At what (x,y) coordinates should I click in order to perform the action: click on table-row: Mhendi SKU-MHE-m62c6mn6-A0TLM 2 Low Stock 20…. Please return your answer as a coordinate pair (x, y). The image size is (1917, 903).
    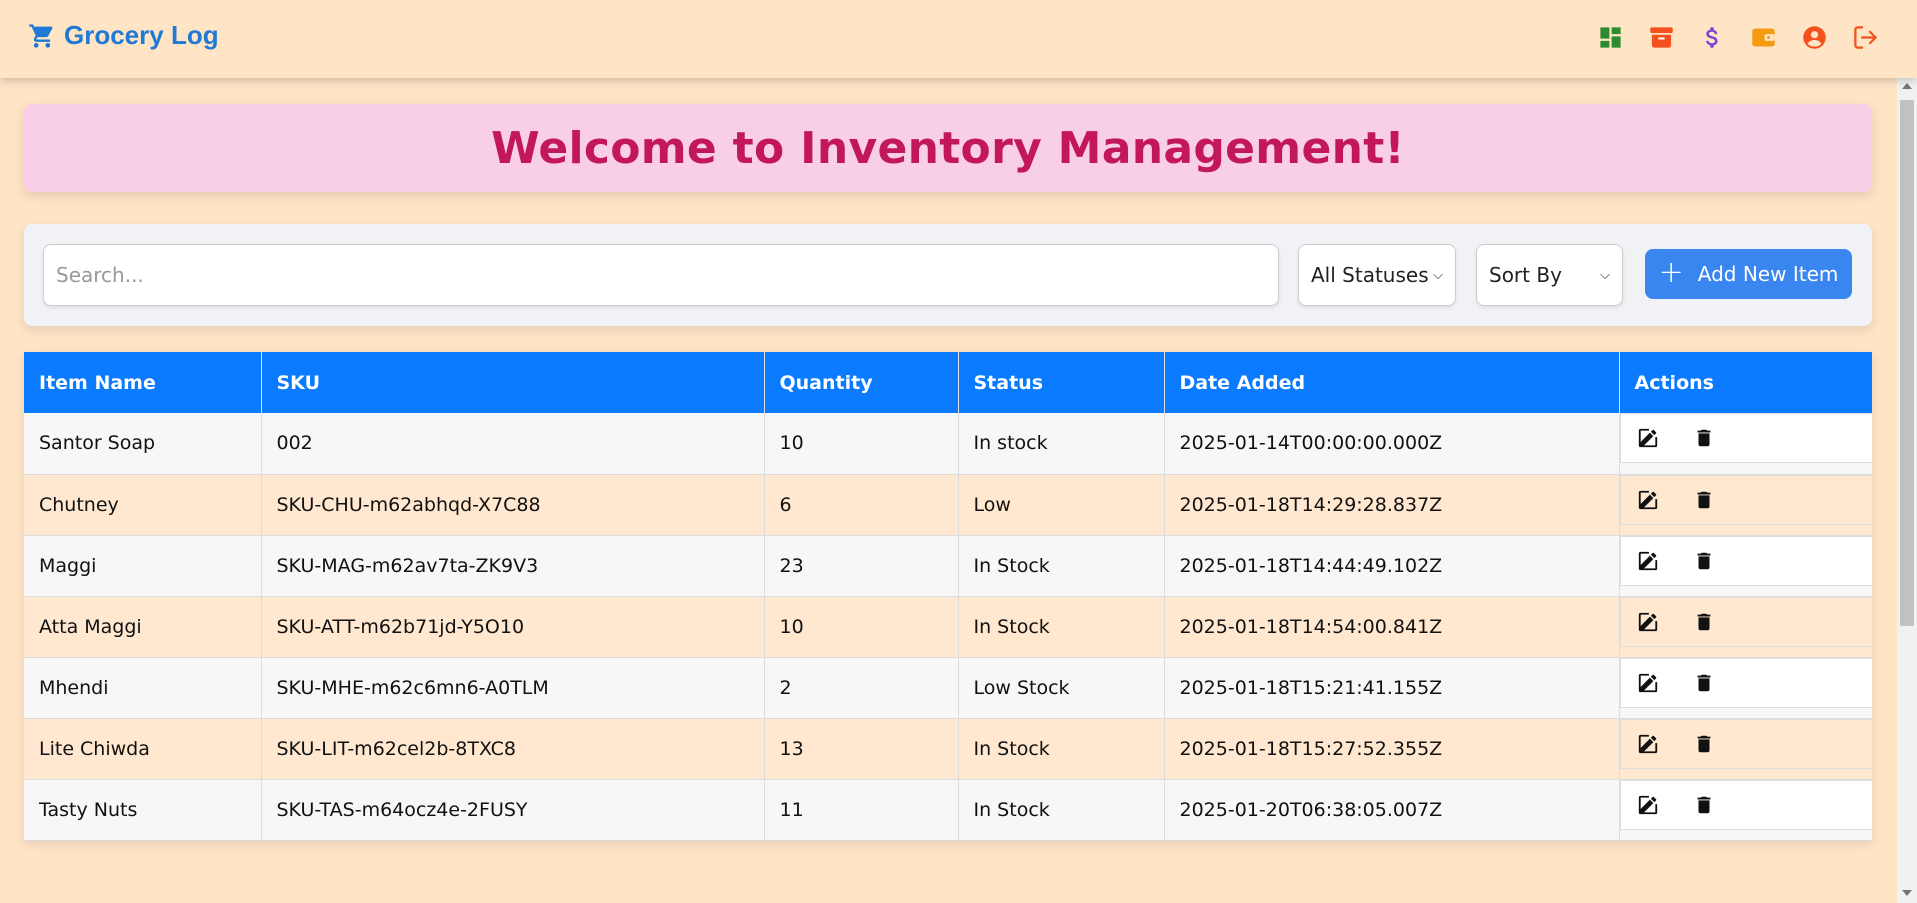
    Looking at the image, I should click on (948, 688).